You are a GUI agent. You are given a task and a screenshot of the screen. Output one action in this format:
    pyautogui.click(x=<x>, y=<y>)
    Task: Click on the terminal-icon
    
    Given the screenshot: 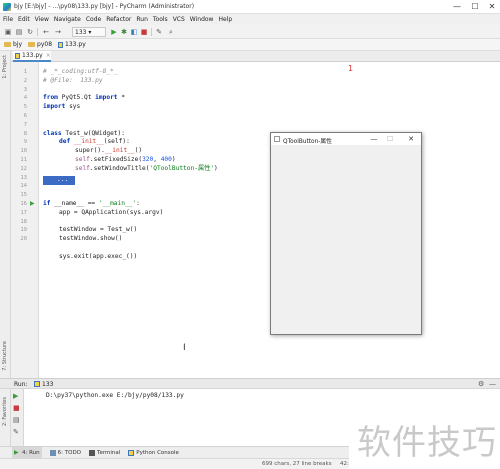 What is the action you would take?
    pyautogui.click(x=92, y=452)
    